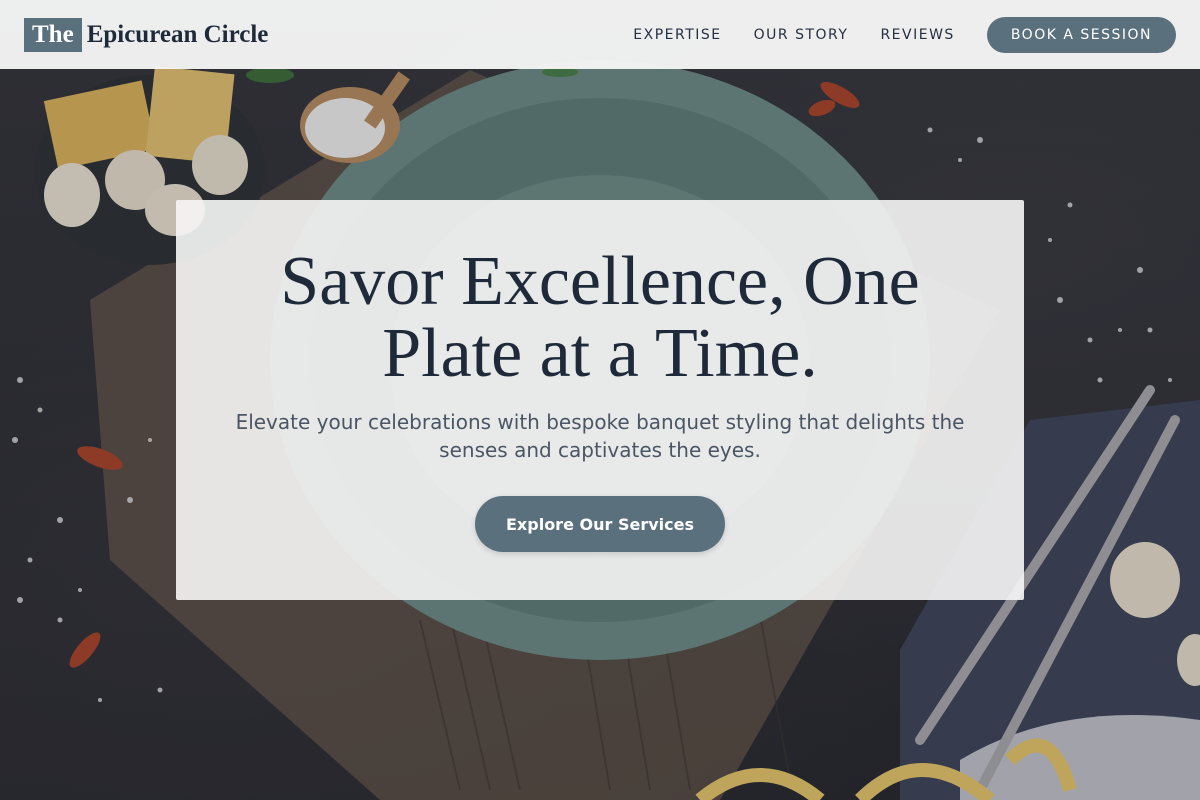 This screenshot has height=800, width=1200. I want to click on logo-mark: The, so click(53, 34).